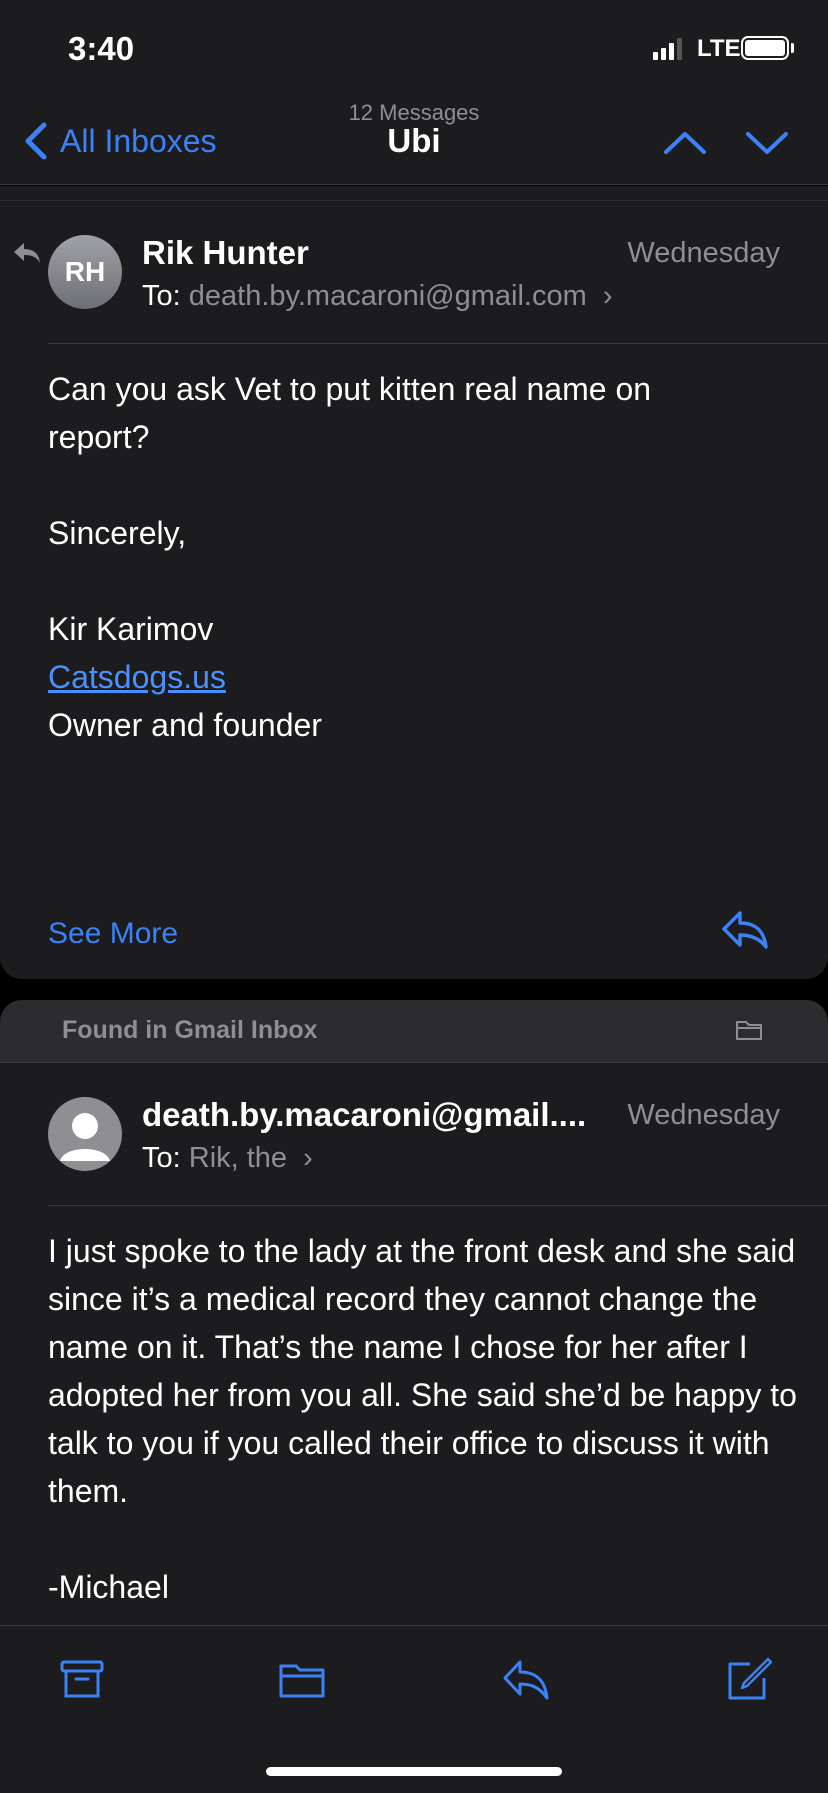 The height and width of the screenshot is (1793, 828). I want to click on network-type: LTE, so click(719, 48).